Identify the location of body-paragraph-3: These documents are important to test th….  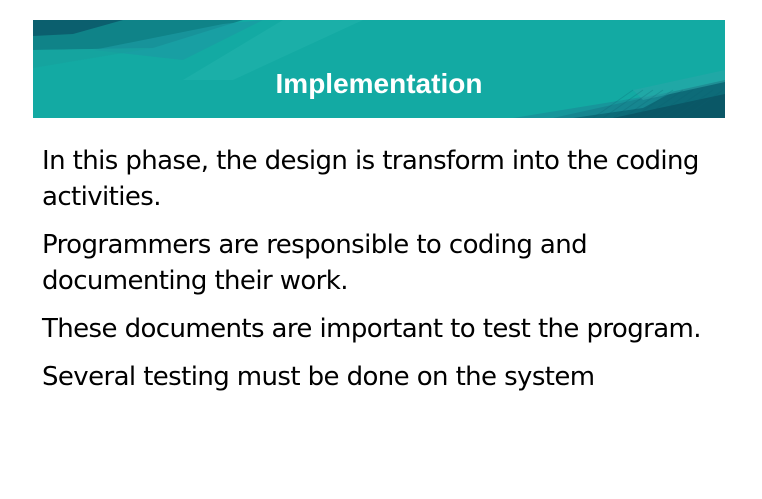
(372, 329).